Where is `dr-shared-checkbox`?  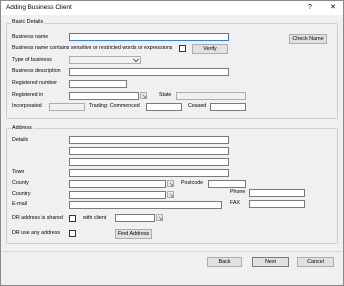
dr-shared-checkbox is located at coordinates (72, 218).